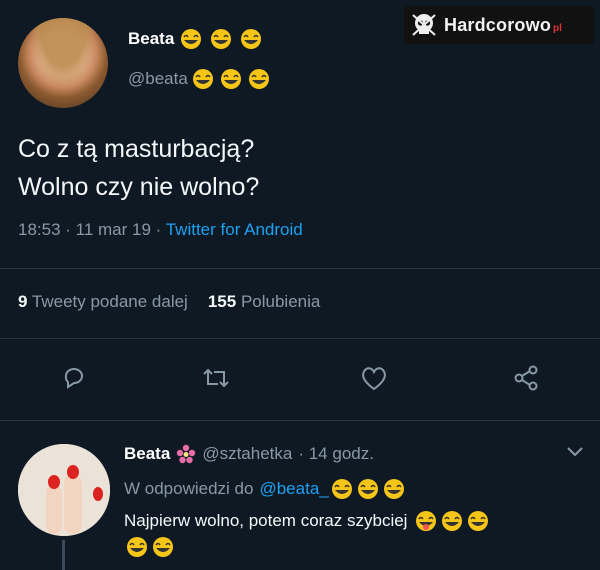  What do you see at coordinates (424, 25) in the screenshot?
I see `skull-icon` at bounding box center [424, 25].